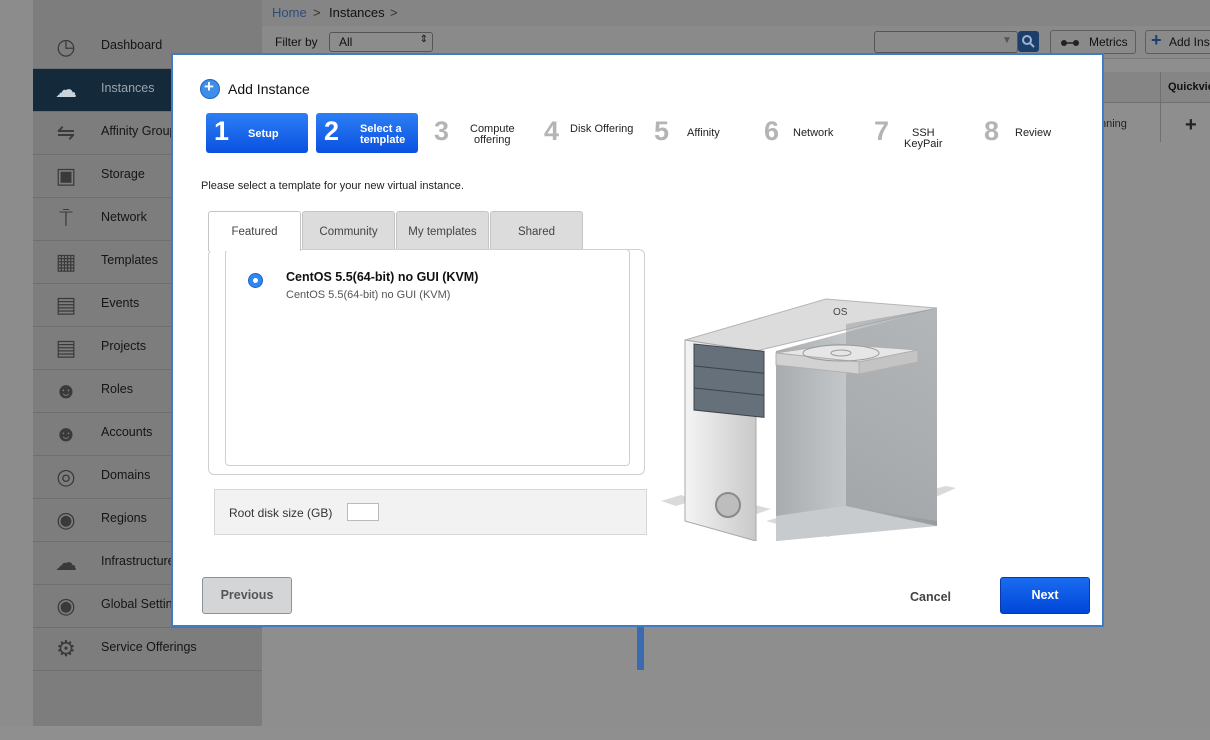 This screenshot has width=1210, height=740. I want to click on sidebar-item-label: Templates, so click(129, 260).